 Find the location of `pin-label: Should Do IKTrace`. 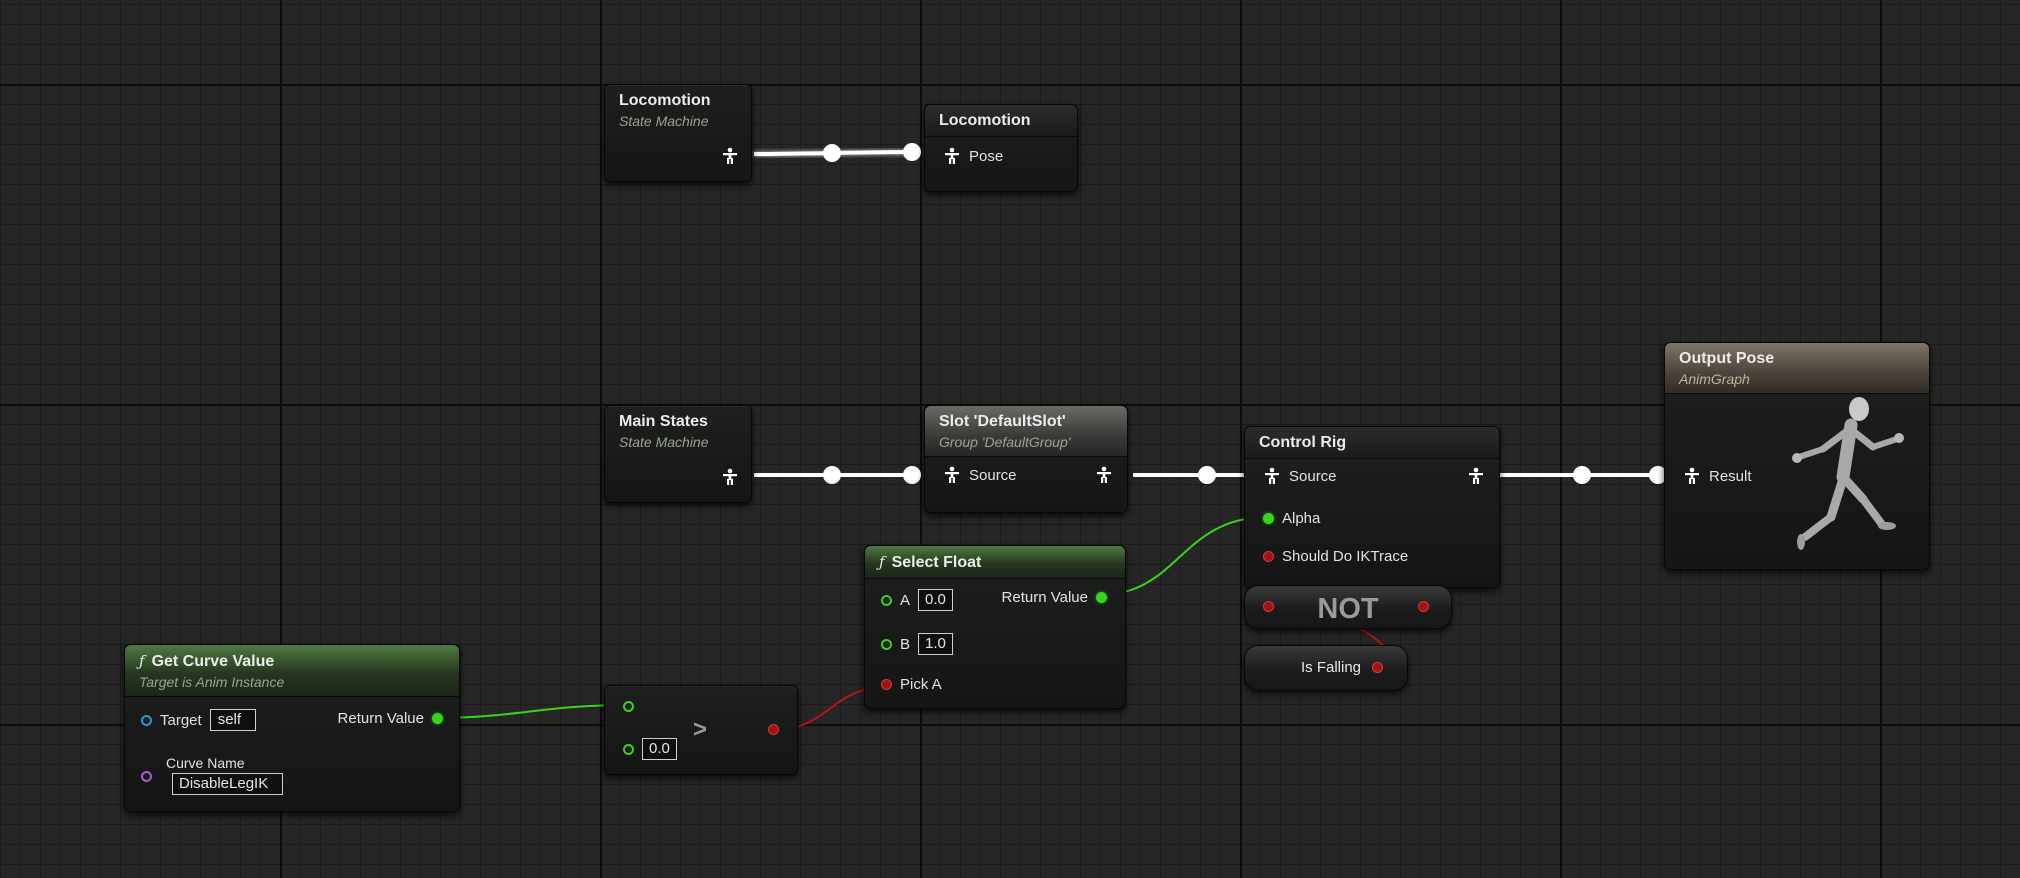

pin-label: Should Do IKTrace is located at coordinates (1345, 556).